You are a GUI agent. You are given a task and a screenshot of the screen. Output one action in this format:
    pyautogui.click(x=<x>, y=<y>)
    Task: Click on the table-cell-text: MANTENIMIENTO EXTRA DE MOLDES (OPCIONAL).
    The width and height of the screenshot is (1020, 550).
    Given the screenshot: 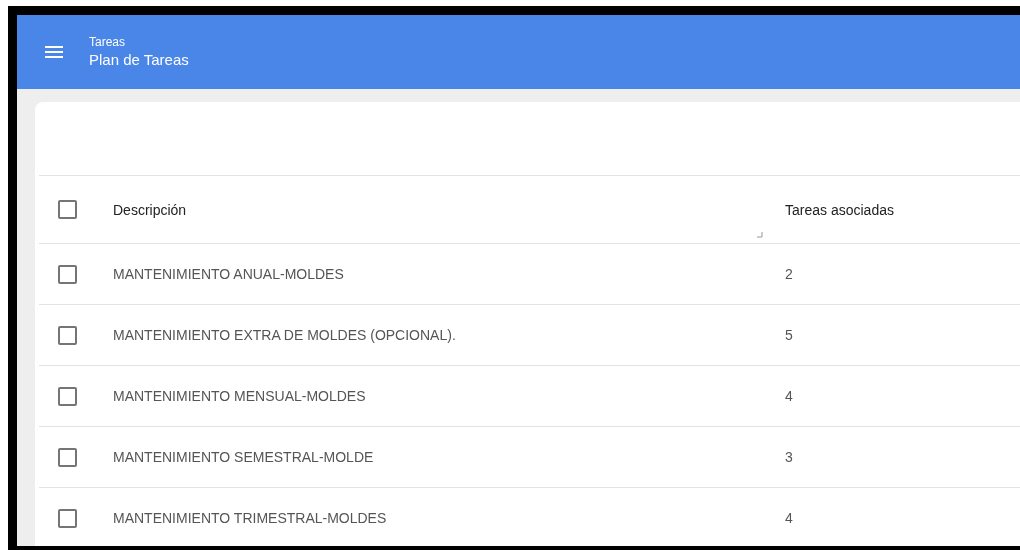 What is the action you would take?
    pyautogui.click(x=285, y=335)
    